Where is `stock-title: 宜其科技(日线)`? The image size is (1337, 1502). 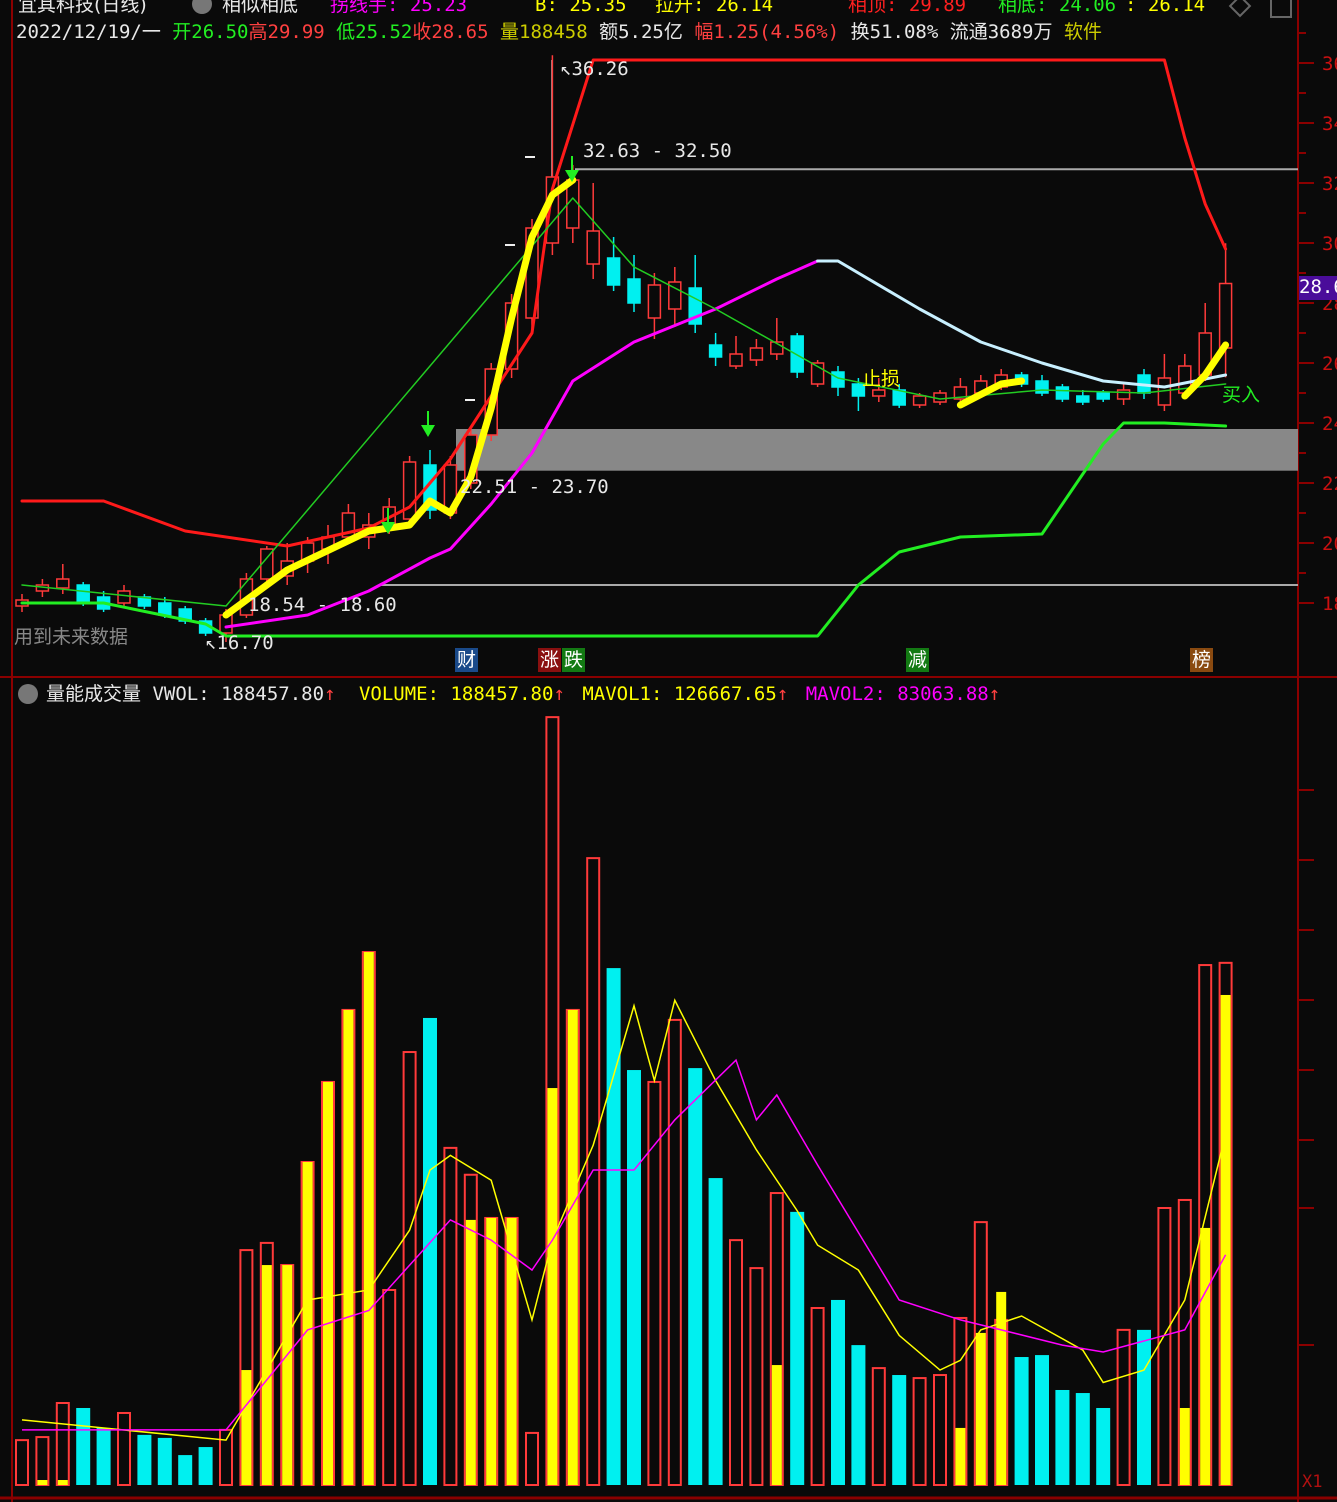 stock-title: 宜其科技(日线) is located at coordinates (82, 8).